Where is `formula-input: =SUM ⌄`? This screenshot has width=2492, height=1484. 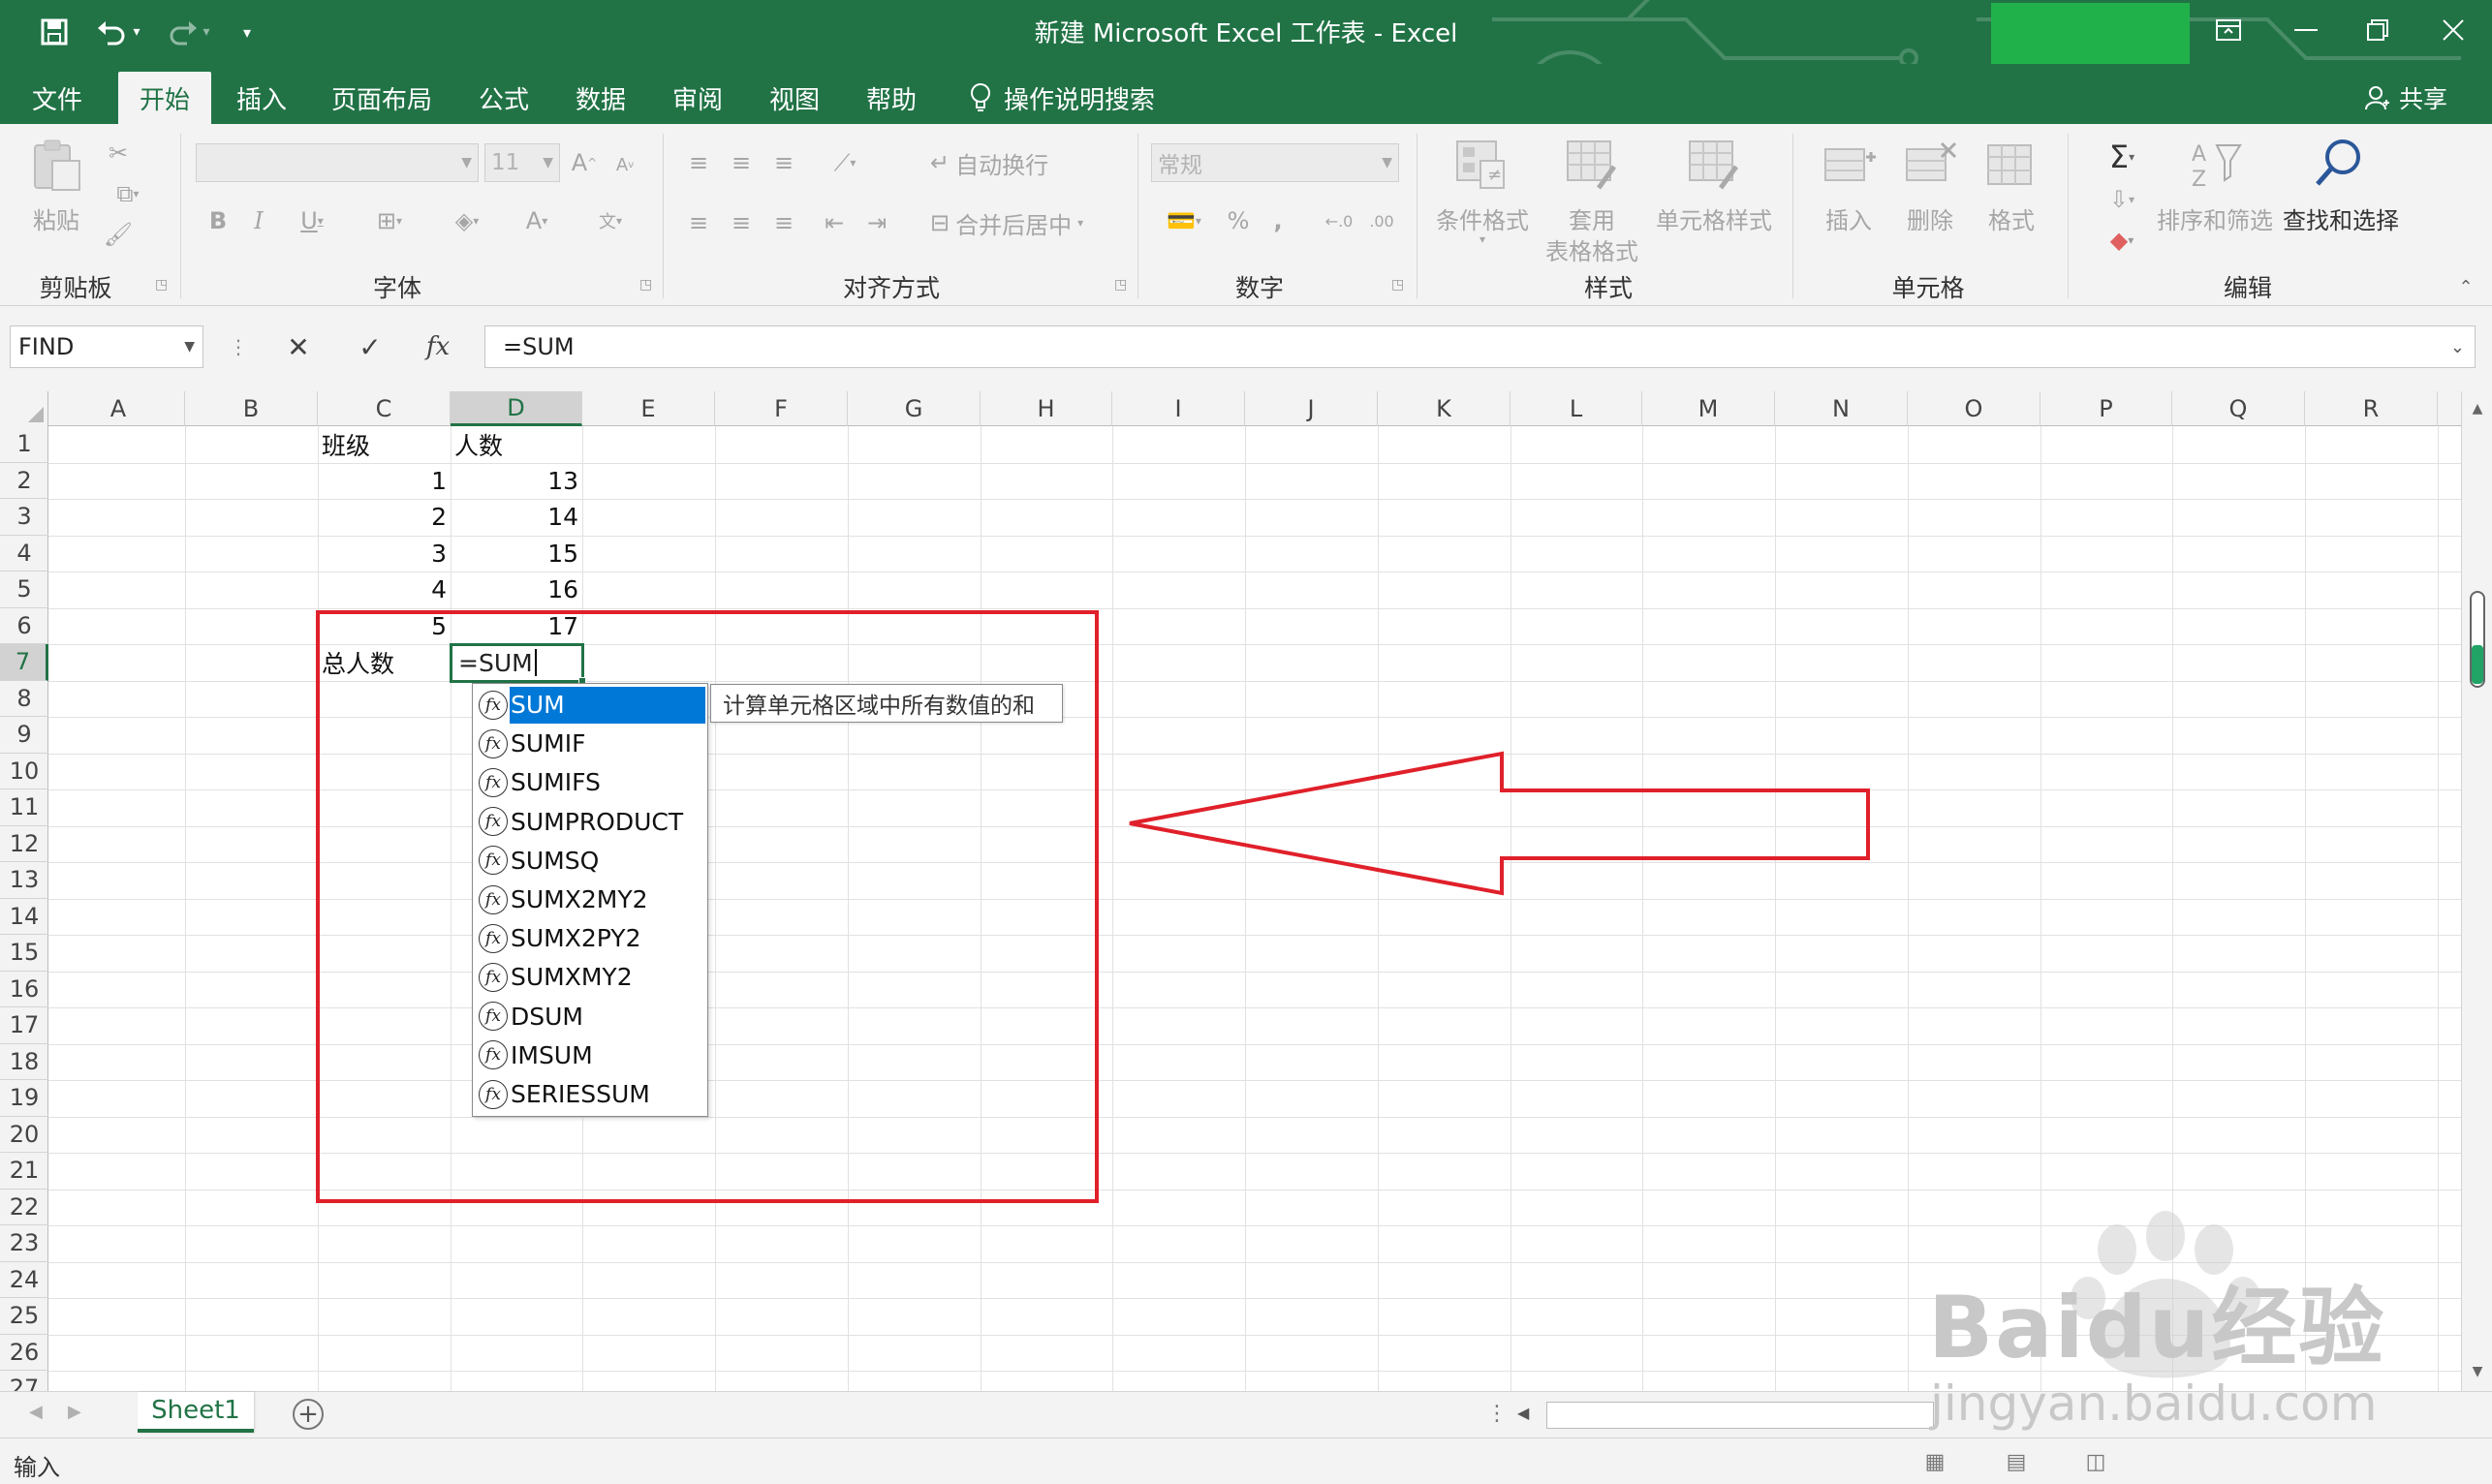
formula-input: =SUM ⌄ is located at coordinates (1480, 346).